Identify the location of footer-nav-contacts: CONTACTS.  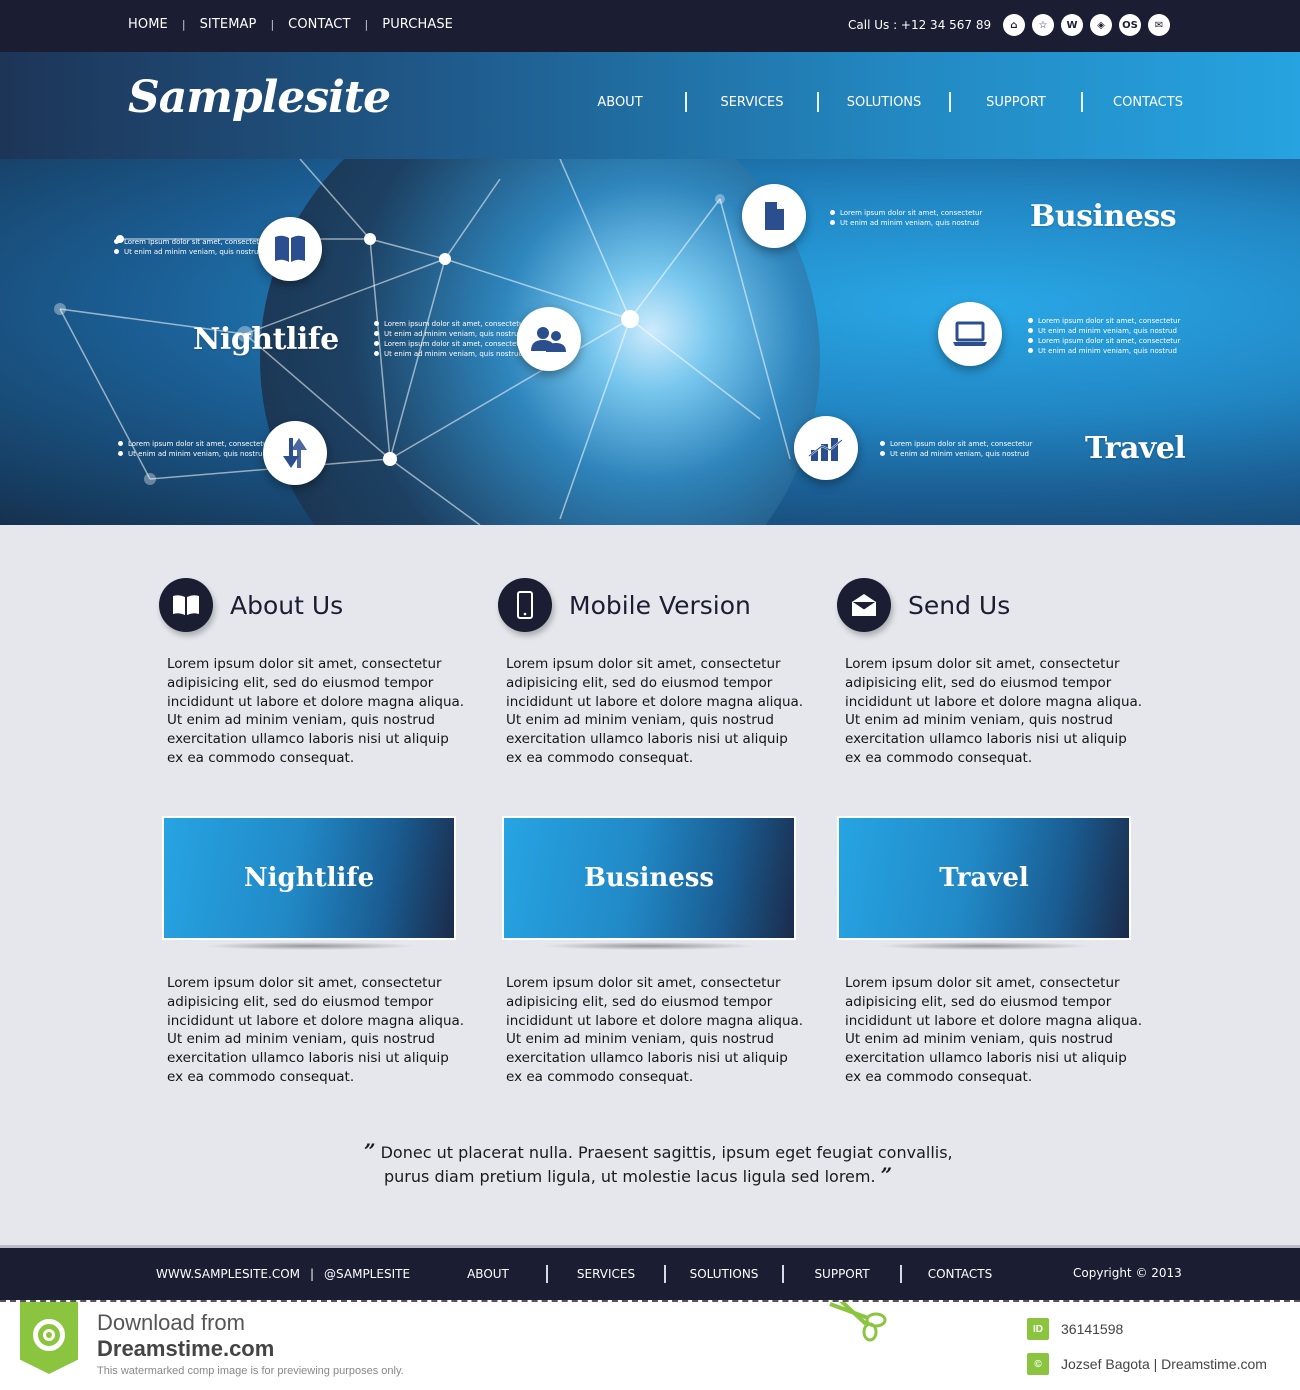
(960, 1274).